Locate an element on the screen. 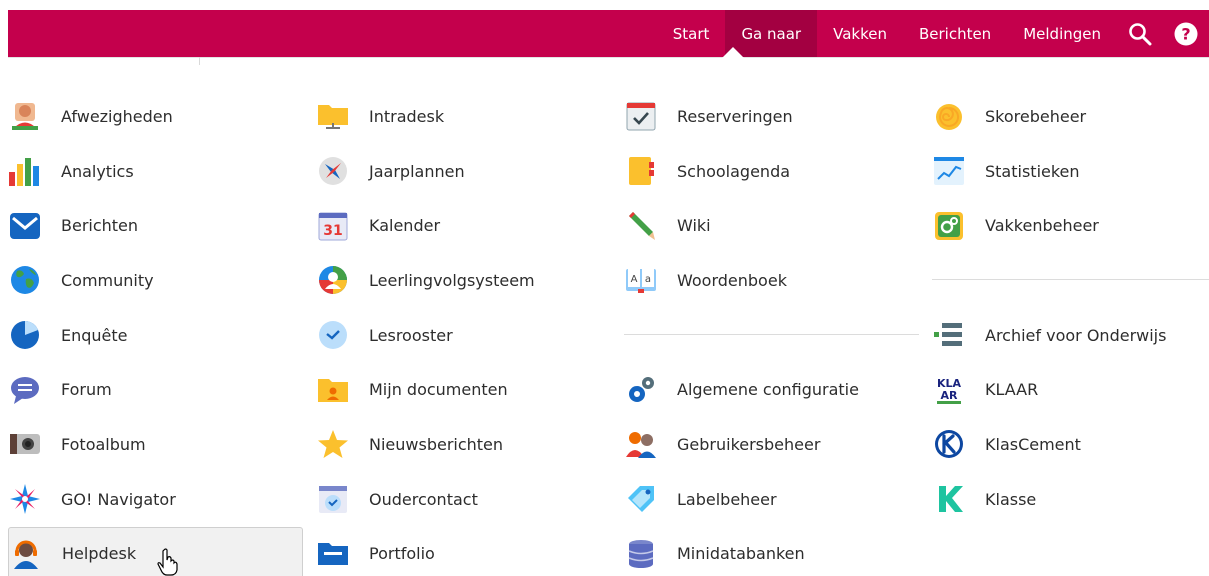 The width and height of the screenshot is (1209, 576). nav-vakken: Vakken is located at coordinates (860, 33).